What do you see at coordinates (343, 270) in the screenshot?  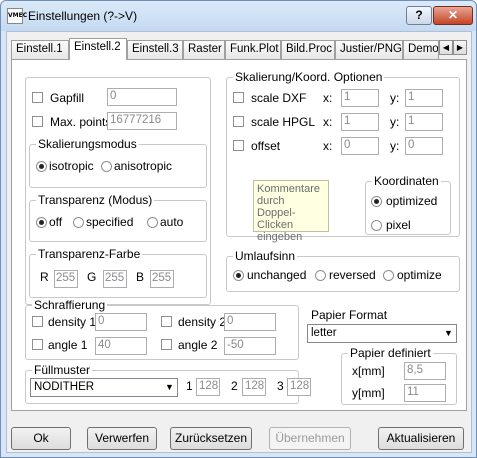 I see `umlaufsinn-group: Umlaufsinn unchanged reversed optimize` at bounding box center [343, 270].